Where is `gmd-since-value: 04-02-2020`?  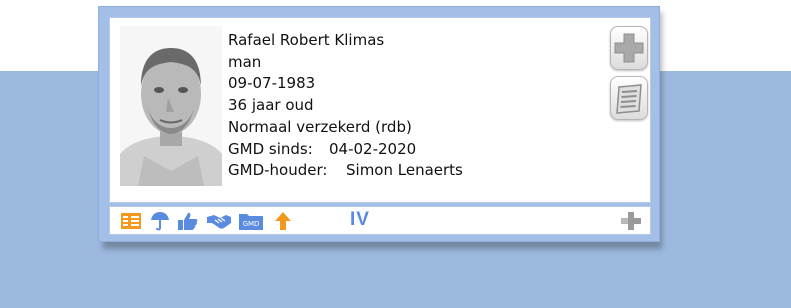 gmd-since-value: 04-02-2020 is located at coordinates (373, 148).